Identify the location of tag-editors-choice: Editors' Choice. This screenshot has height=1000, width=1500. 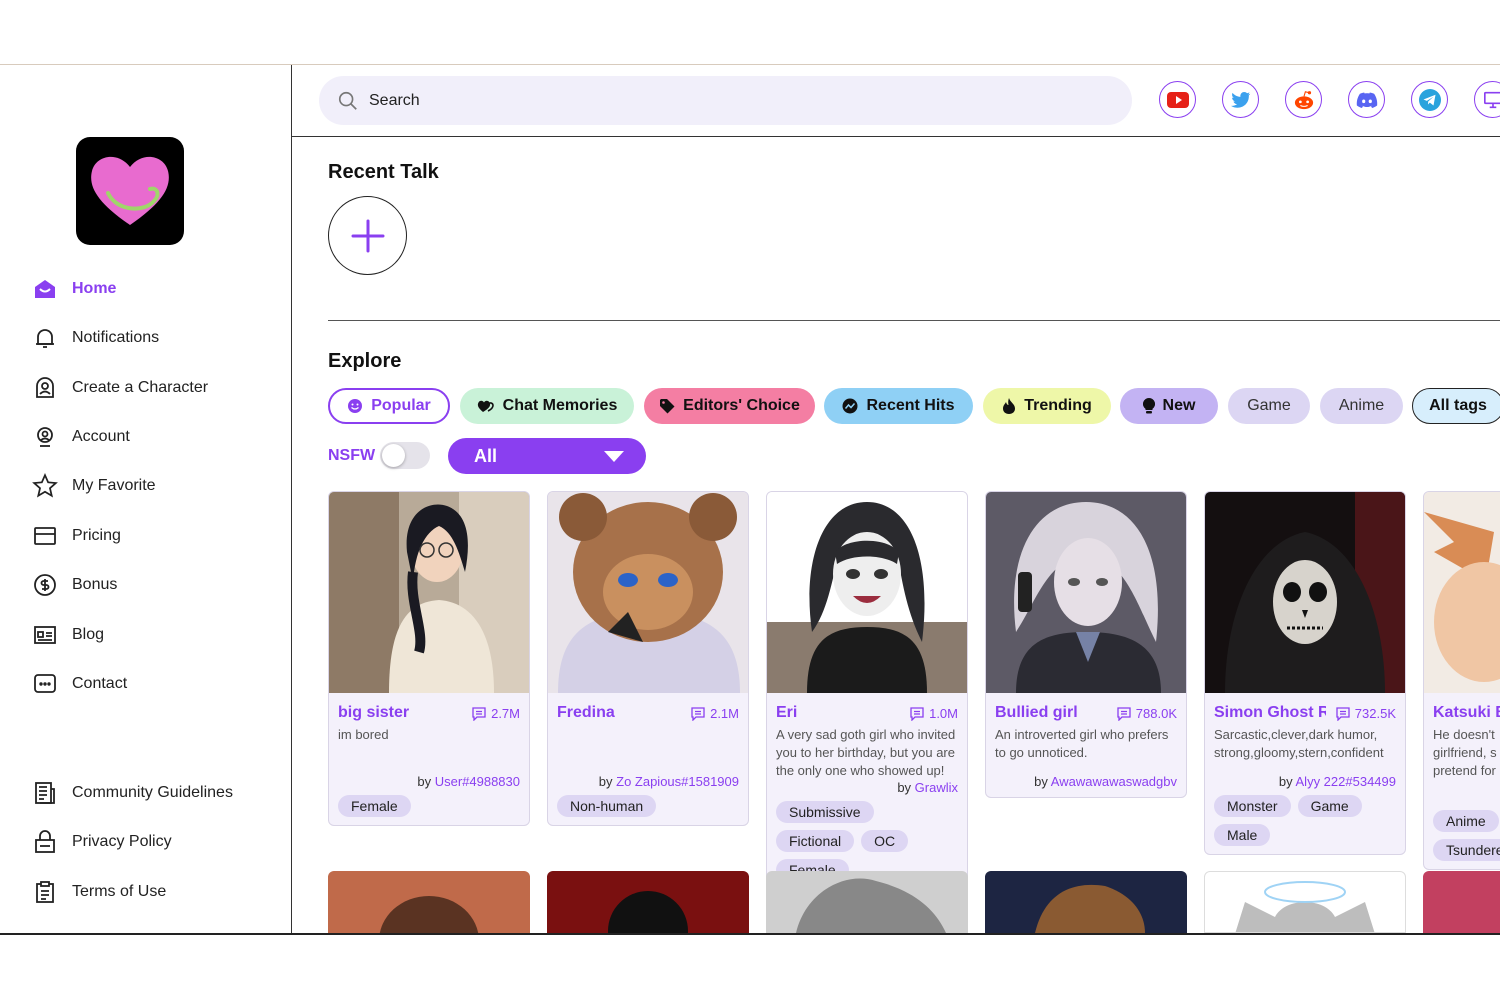
(729, 406).